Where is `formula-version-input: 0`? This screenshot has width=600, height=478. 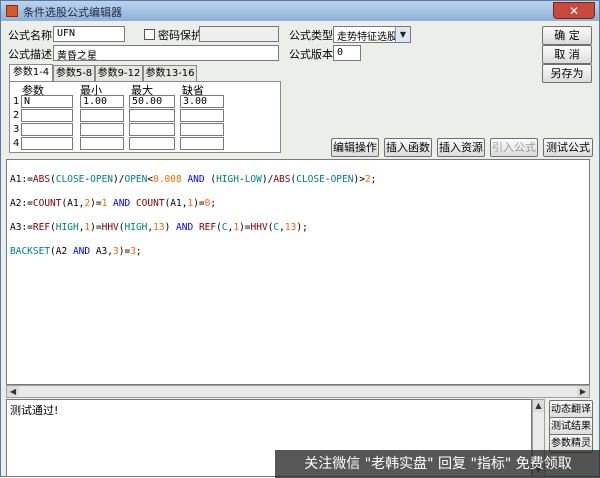
formula-version-input: 0 is located at coordinates (347, 53).